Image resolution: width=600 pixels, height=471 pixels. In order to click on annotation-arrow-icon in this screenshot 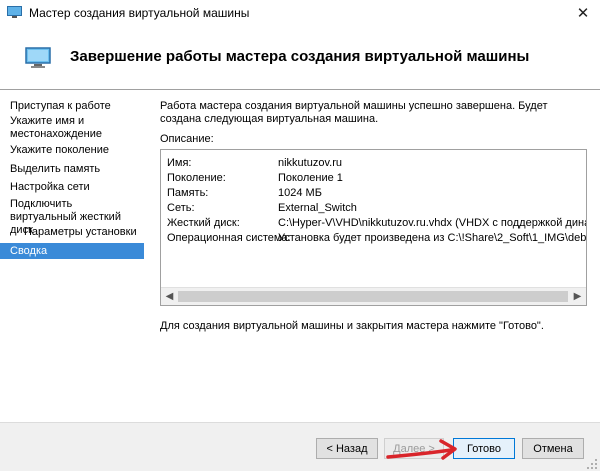, I will do `click(421, 449)`.